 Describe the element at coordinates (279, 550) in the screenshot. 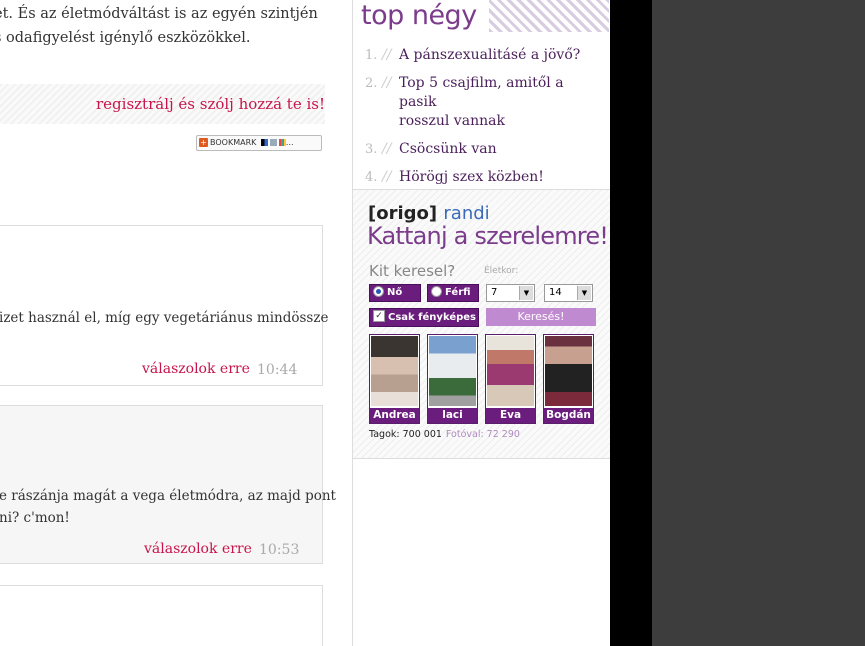

I see `comment-time: 10:53` at that location.